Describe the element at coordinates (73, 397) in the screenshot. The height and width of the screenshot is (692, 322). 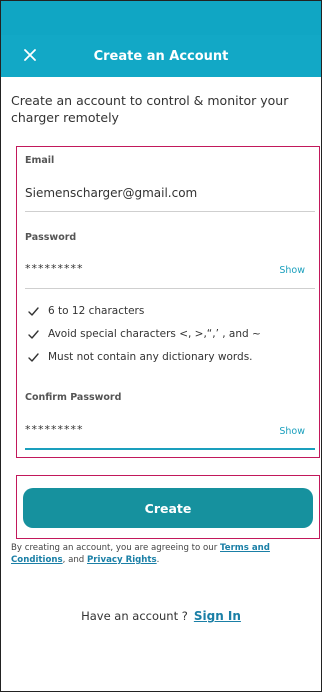
I see `confirm-password-label: Confirm Password` at that location.